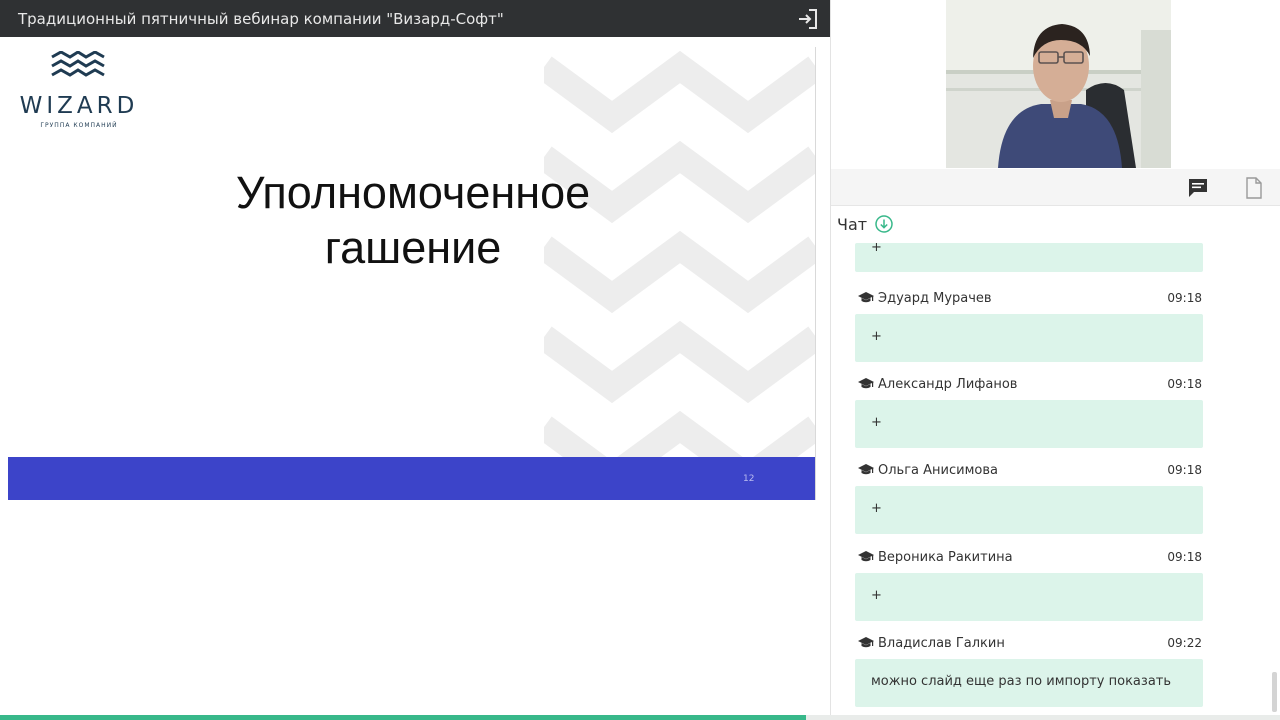  Describe the element at coordinates (79, 125) in the screenshot. I see `logo-subtitle: ГРУППА КОМПАНИЙ` at that location.